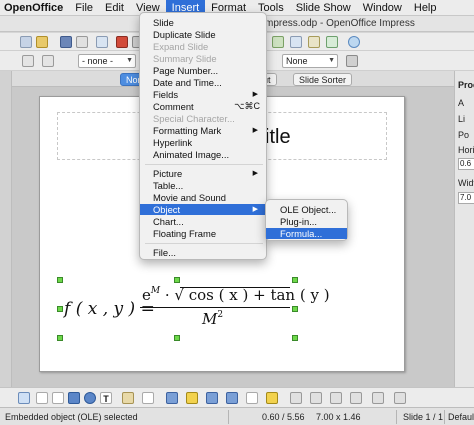 The height and width of the screenshot is (425, 474). What do you see at coordinates (336, 398) in the screenshot?
I see `fontwork-icon` at bounding box center [336, 398].